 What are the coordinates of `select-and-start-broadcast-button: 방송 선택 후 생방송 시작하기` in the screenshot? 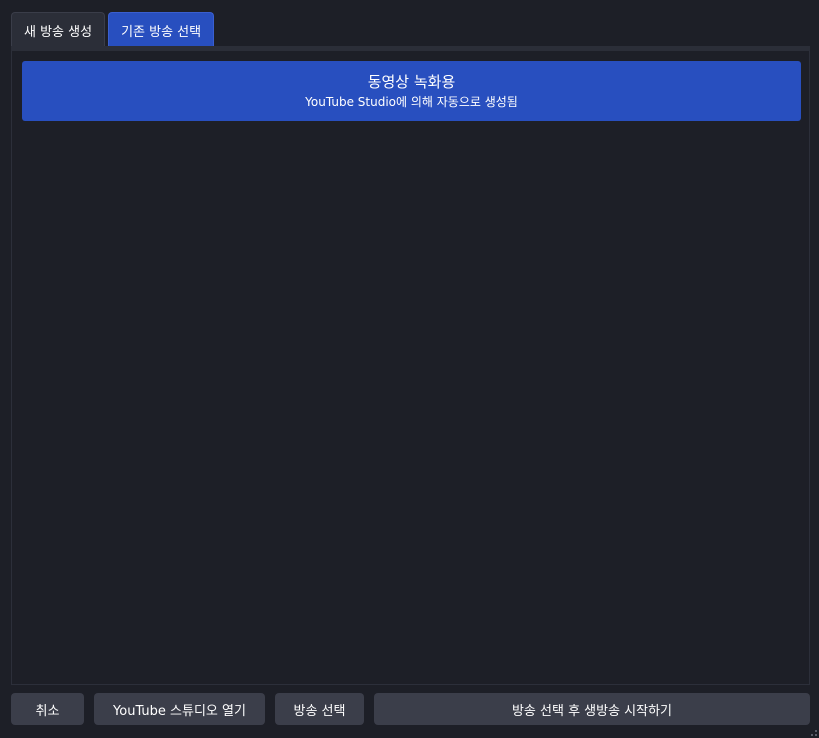 It's located at (592, 709).